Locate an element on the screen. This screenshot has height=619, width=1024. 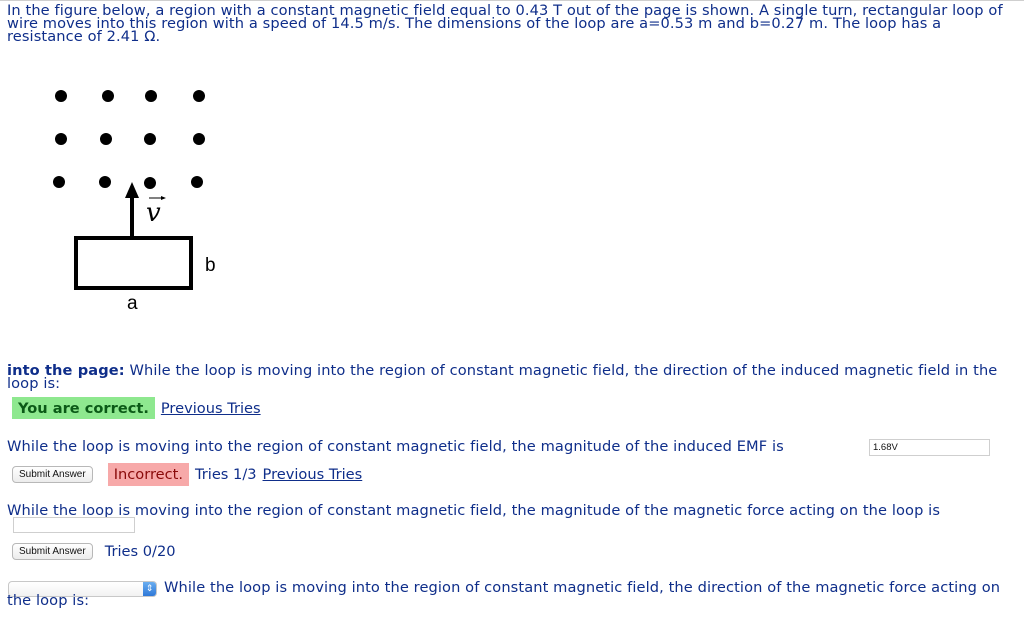
top-border is located at coordinates (512, 0).